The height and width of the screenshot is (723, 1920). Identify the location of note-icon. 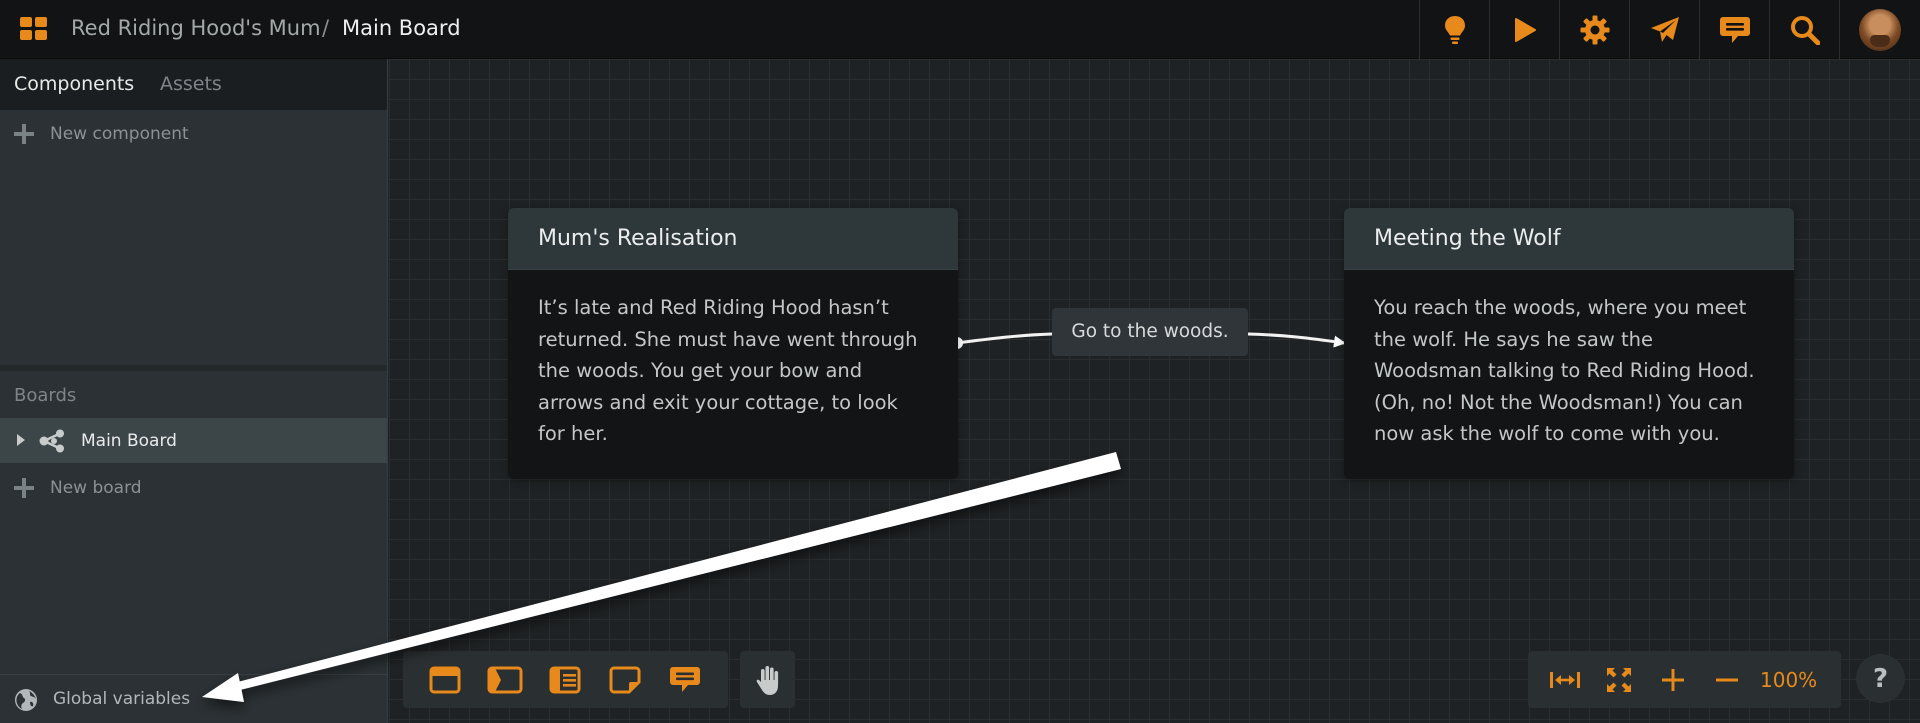
(625, 679).